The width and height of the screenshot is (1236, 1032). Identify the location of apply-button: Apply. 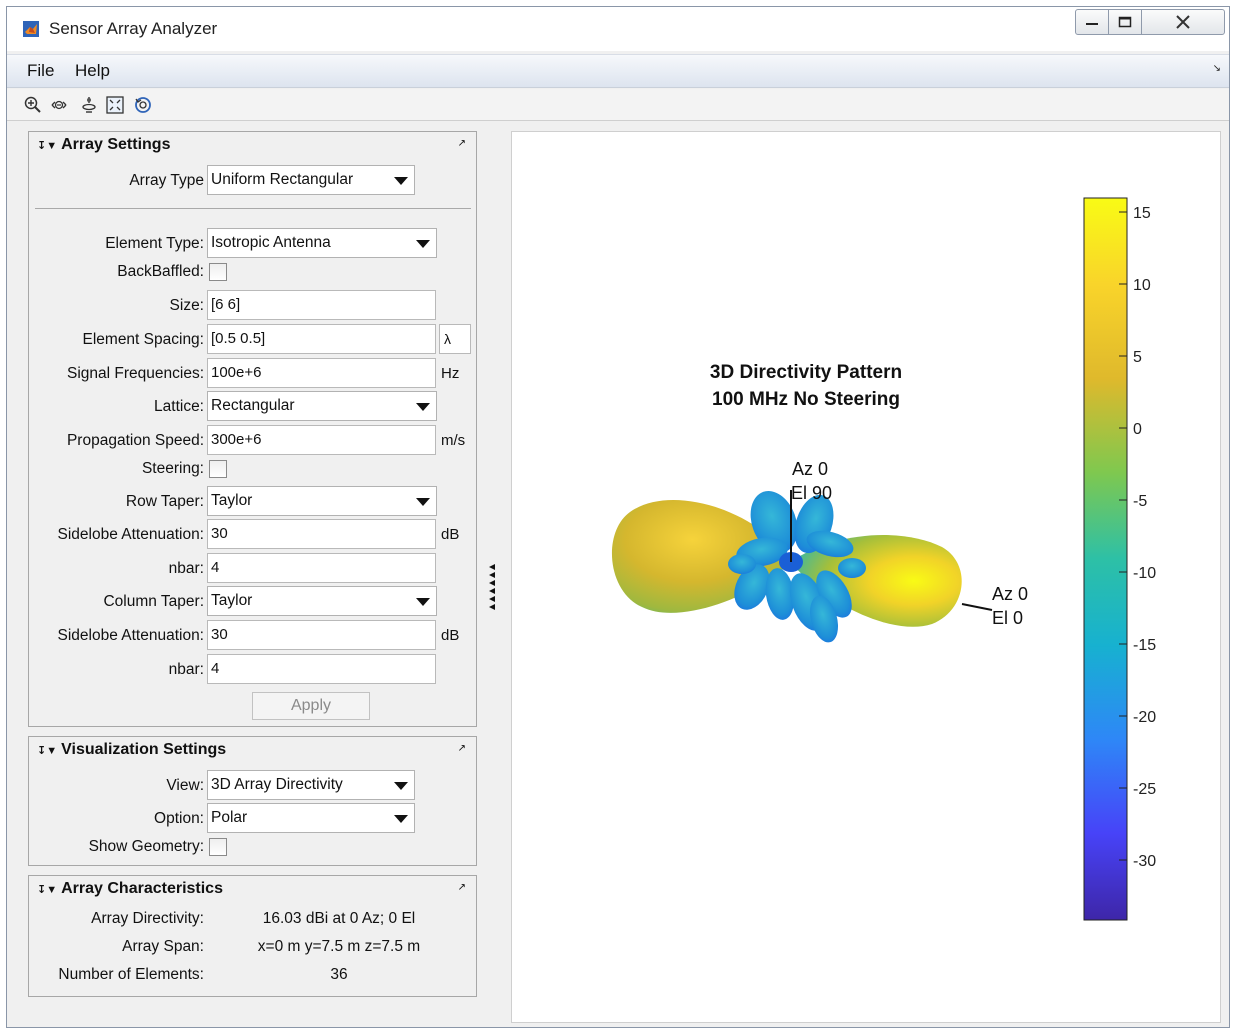
(311, 706).